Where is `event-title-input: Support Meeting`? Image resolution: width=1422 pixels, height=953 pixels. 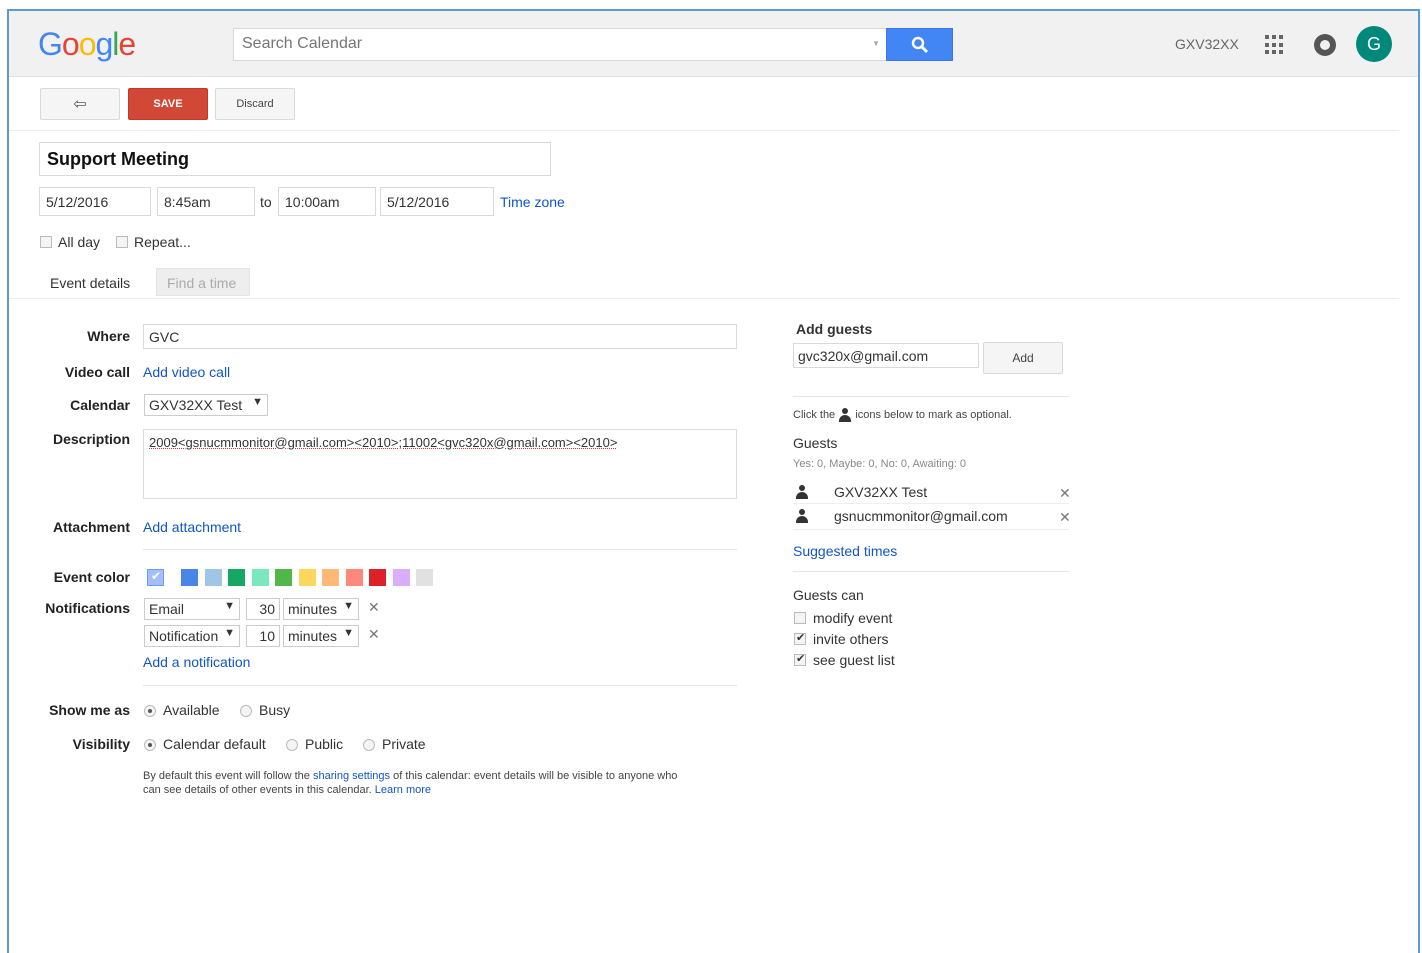 event-title-input: Support Meeting is located at coordinates (295, 159).